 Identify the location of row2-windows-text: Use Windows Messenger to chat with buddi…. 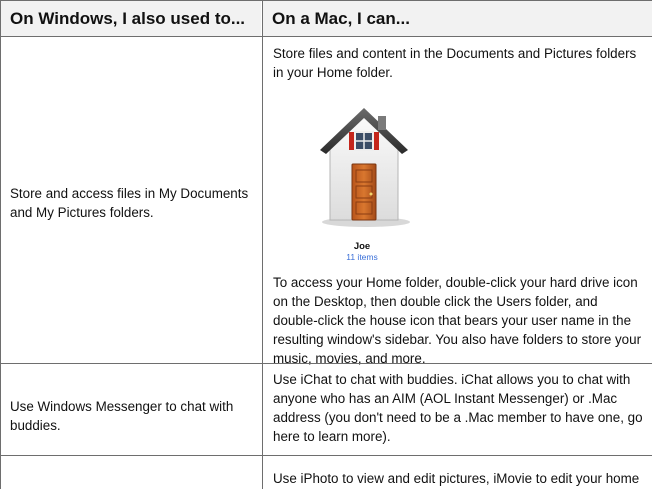
(135, 416).